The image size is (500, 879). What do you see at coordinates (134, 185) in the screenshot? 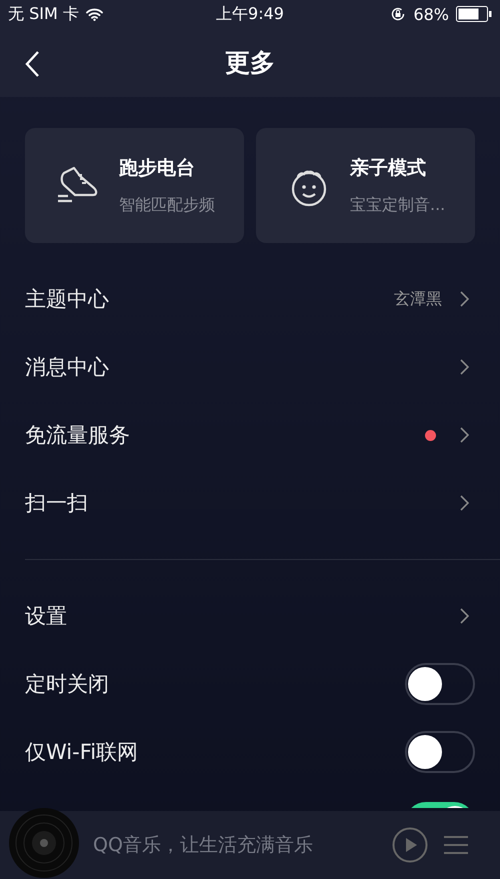
I see `feature-card: 跑步电台 智能匹配步频` at bounding box center [134, 185].